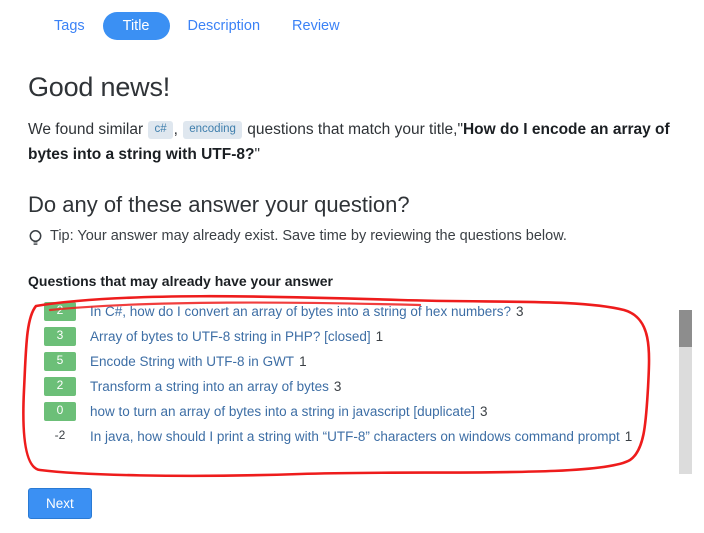 The width and height of the screenshot is (704, 533). What do you see at coordinates (160, 130) in the screenshot?
I see `tag-chip-csharp: c#` at bounding box center [160, 130].